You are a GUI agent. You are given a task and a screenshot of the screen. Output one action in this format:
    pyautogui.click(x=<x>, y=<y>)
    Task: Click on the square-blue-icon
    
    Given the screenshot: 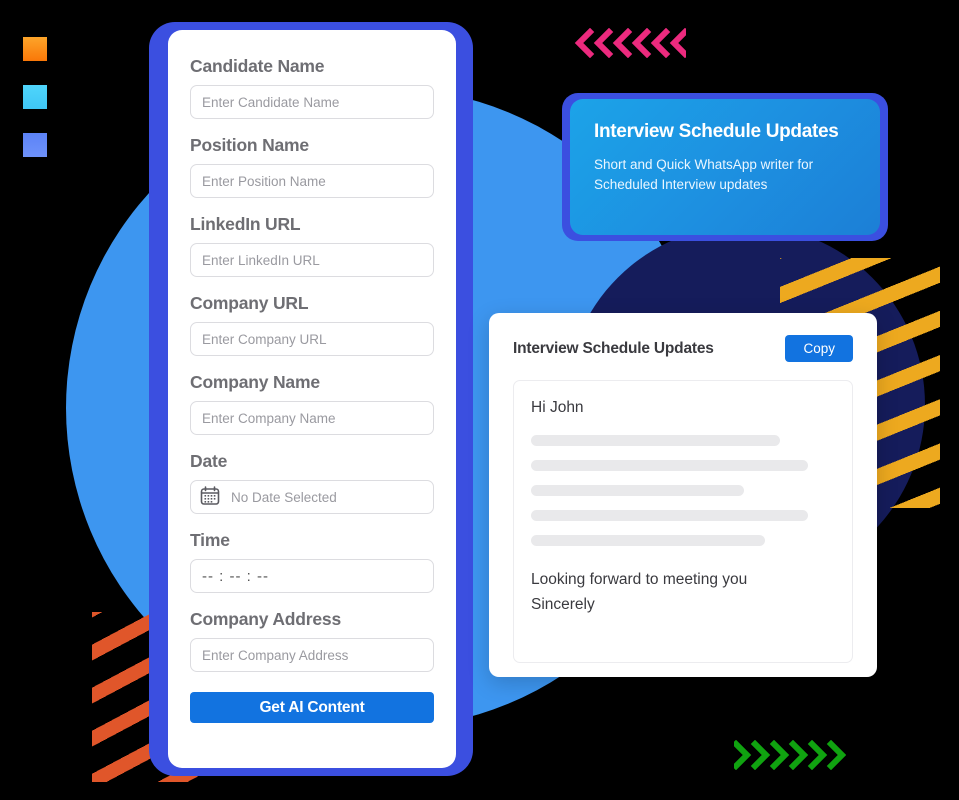 What is the action you would take?
    pyautogui.click(x=35, y=145)
    